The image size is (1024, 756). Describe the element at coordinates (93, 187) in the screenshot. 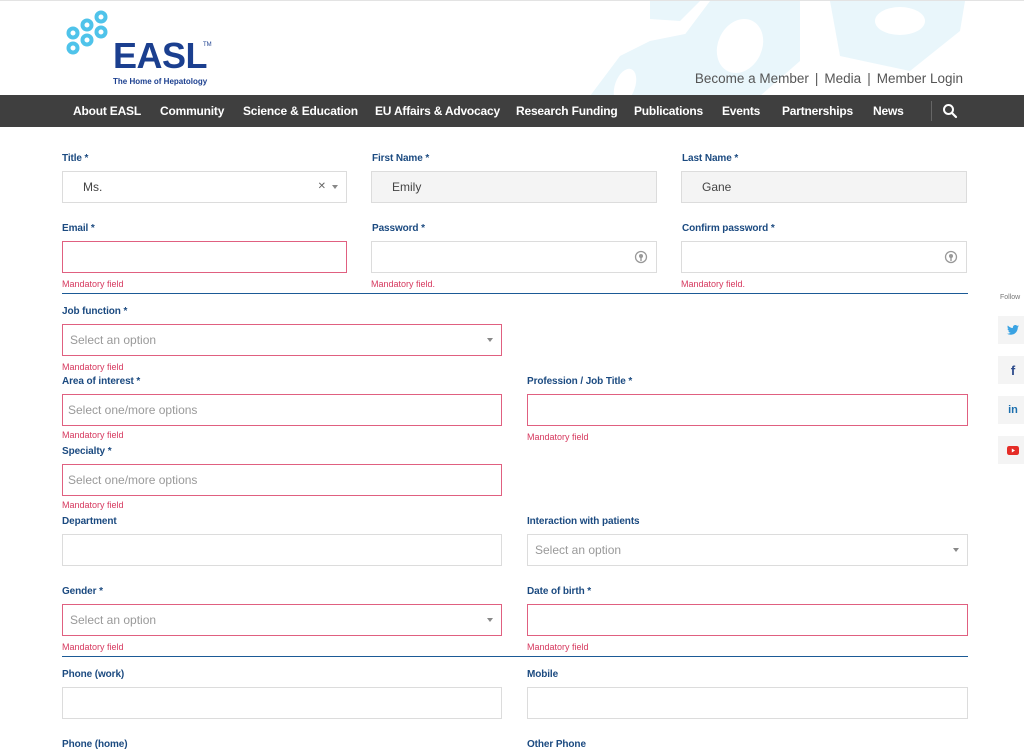

I see `title-value: Ms.` at that location.